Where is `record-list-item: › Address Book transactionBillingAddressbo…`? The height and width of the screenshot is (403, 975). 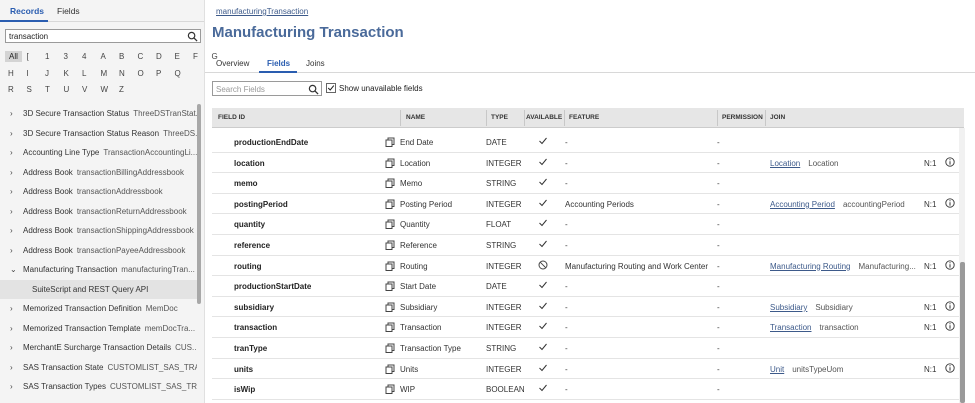 record-list-item: › Address Book transactionBillingAddressbo… is located at coordinates (98, 173).